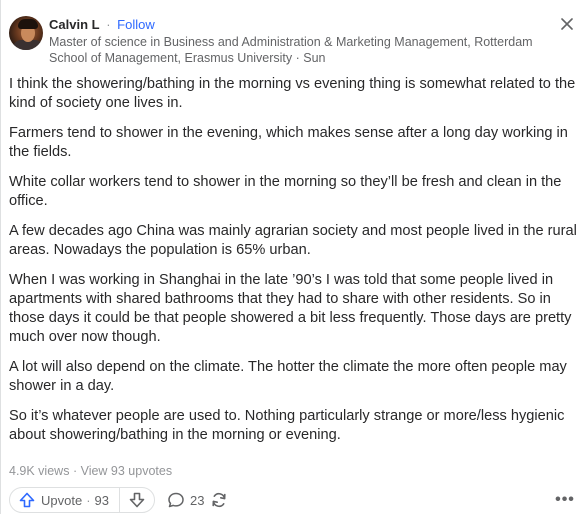 This screenshot has width=582, height=514. Describe the element at coordinates (102, 25) in the screenshot. I see `author-name-row: Calvin L · Follow` at that location.